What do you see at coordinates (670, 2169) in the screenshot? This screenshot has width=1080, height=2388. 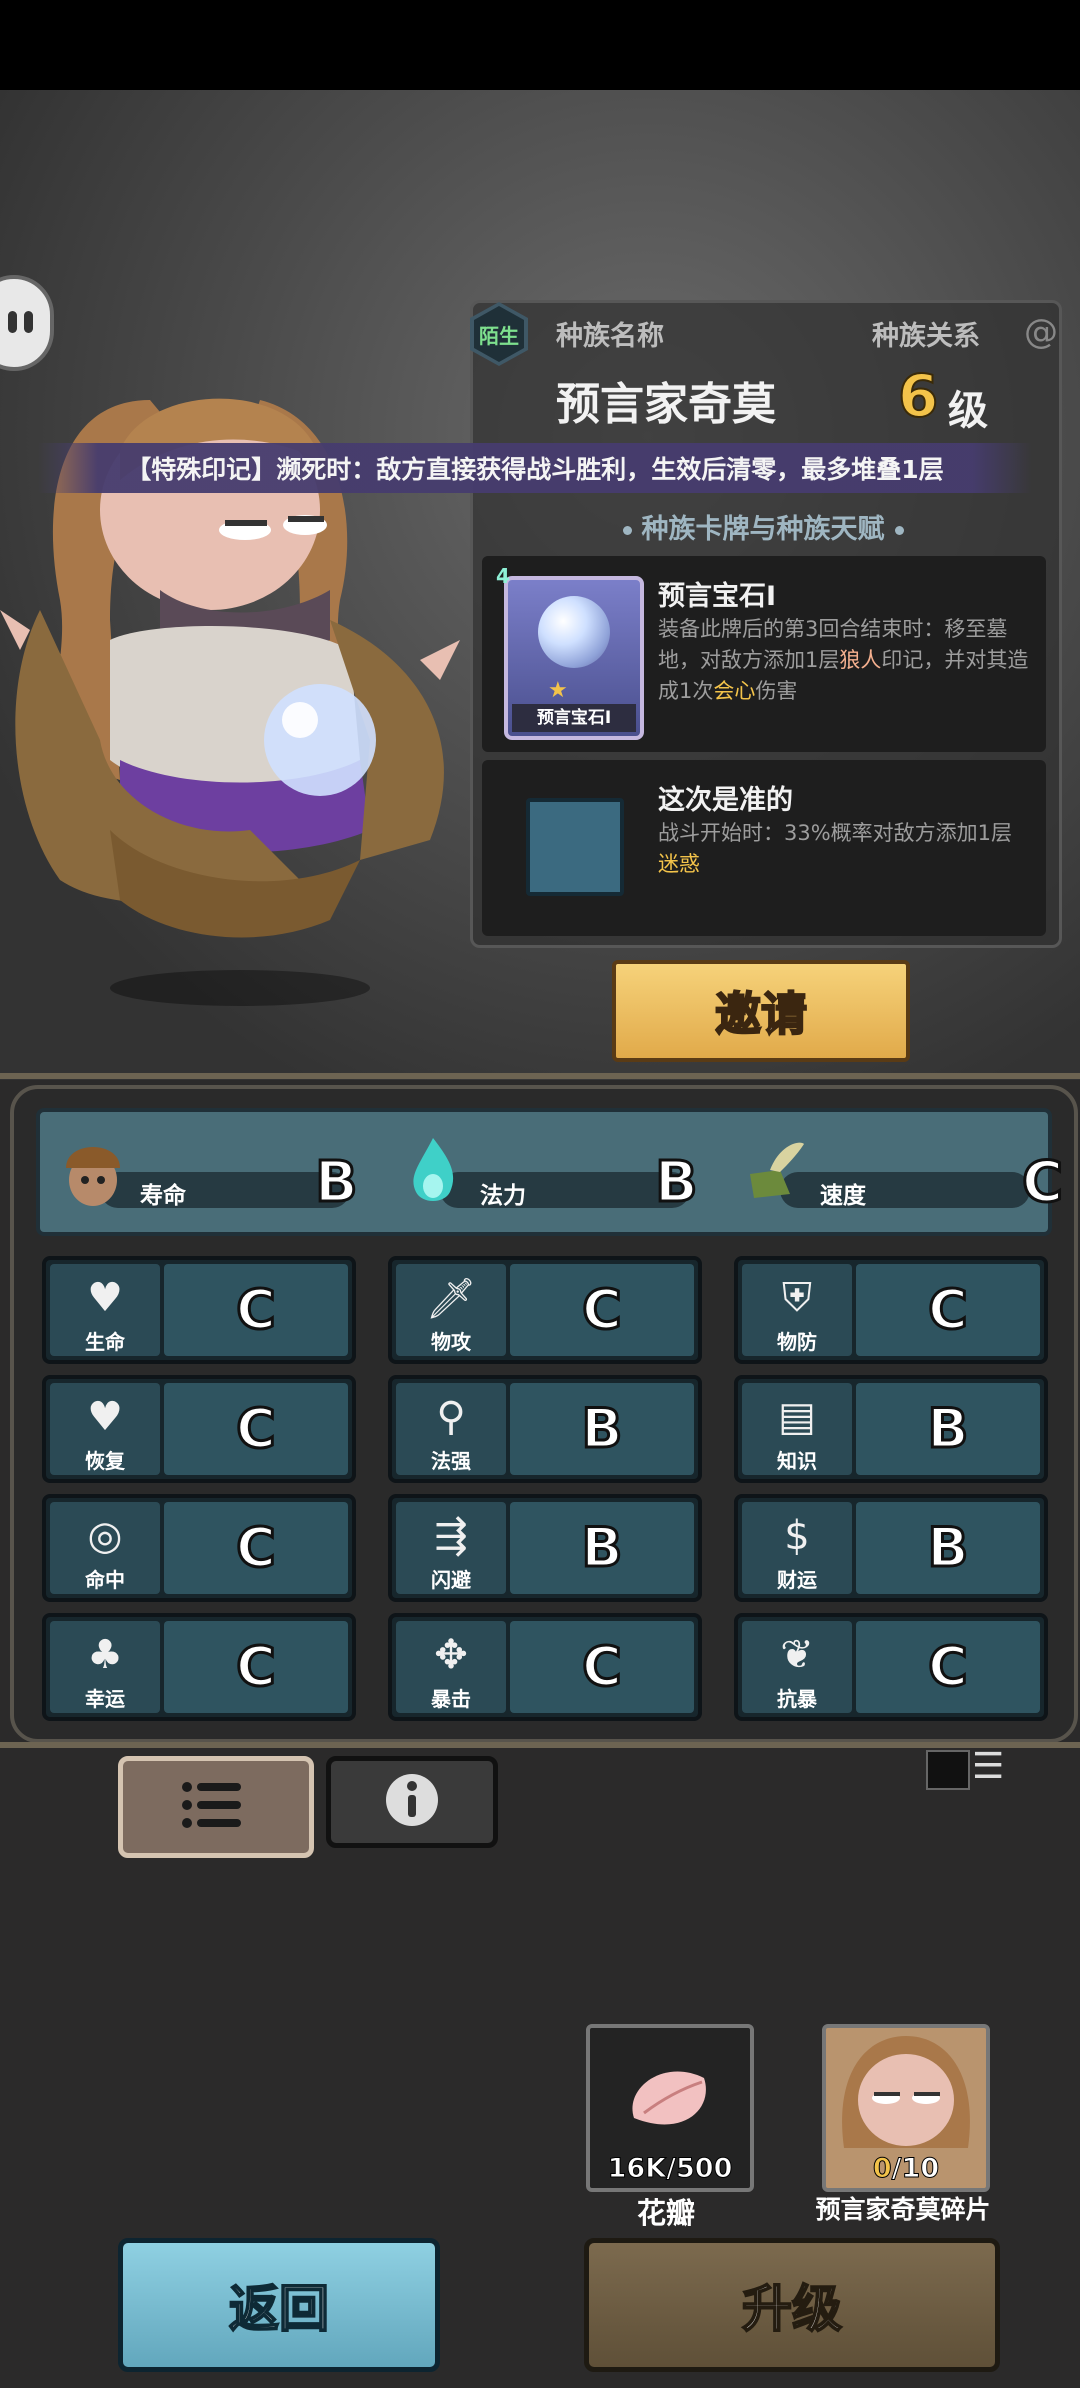 I see `petal-count: 16K/500` at bounding box center [670, 2169].